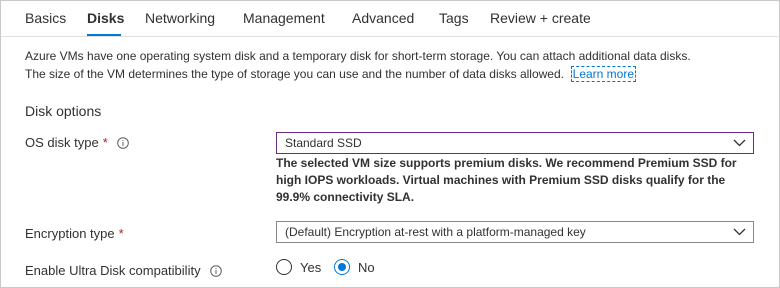  I want to click on ultra-disk-no-radio: No, so click(354, 267).